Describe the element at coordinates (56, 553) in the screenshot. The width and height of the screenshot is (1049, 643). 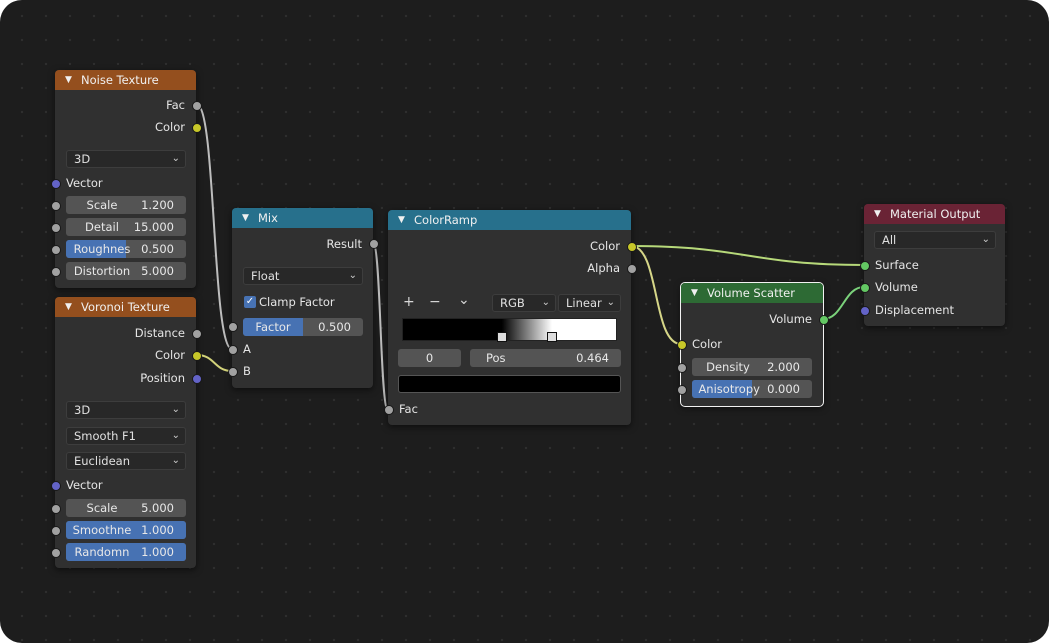
I see `input-randomness-socket` at that location.